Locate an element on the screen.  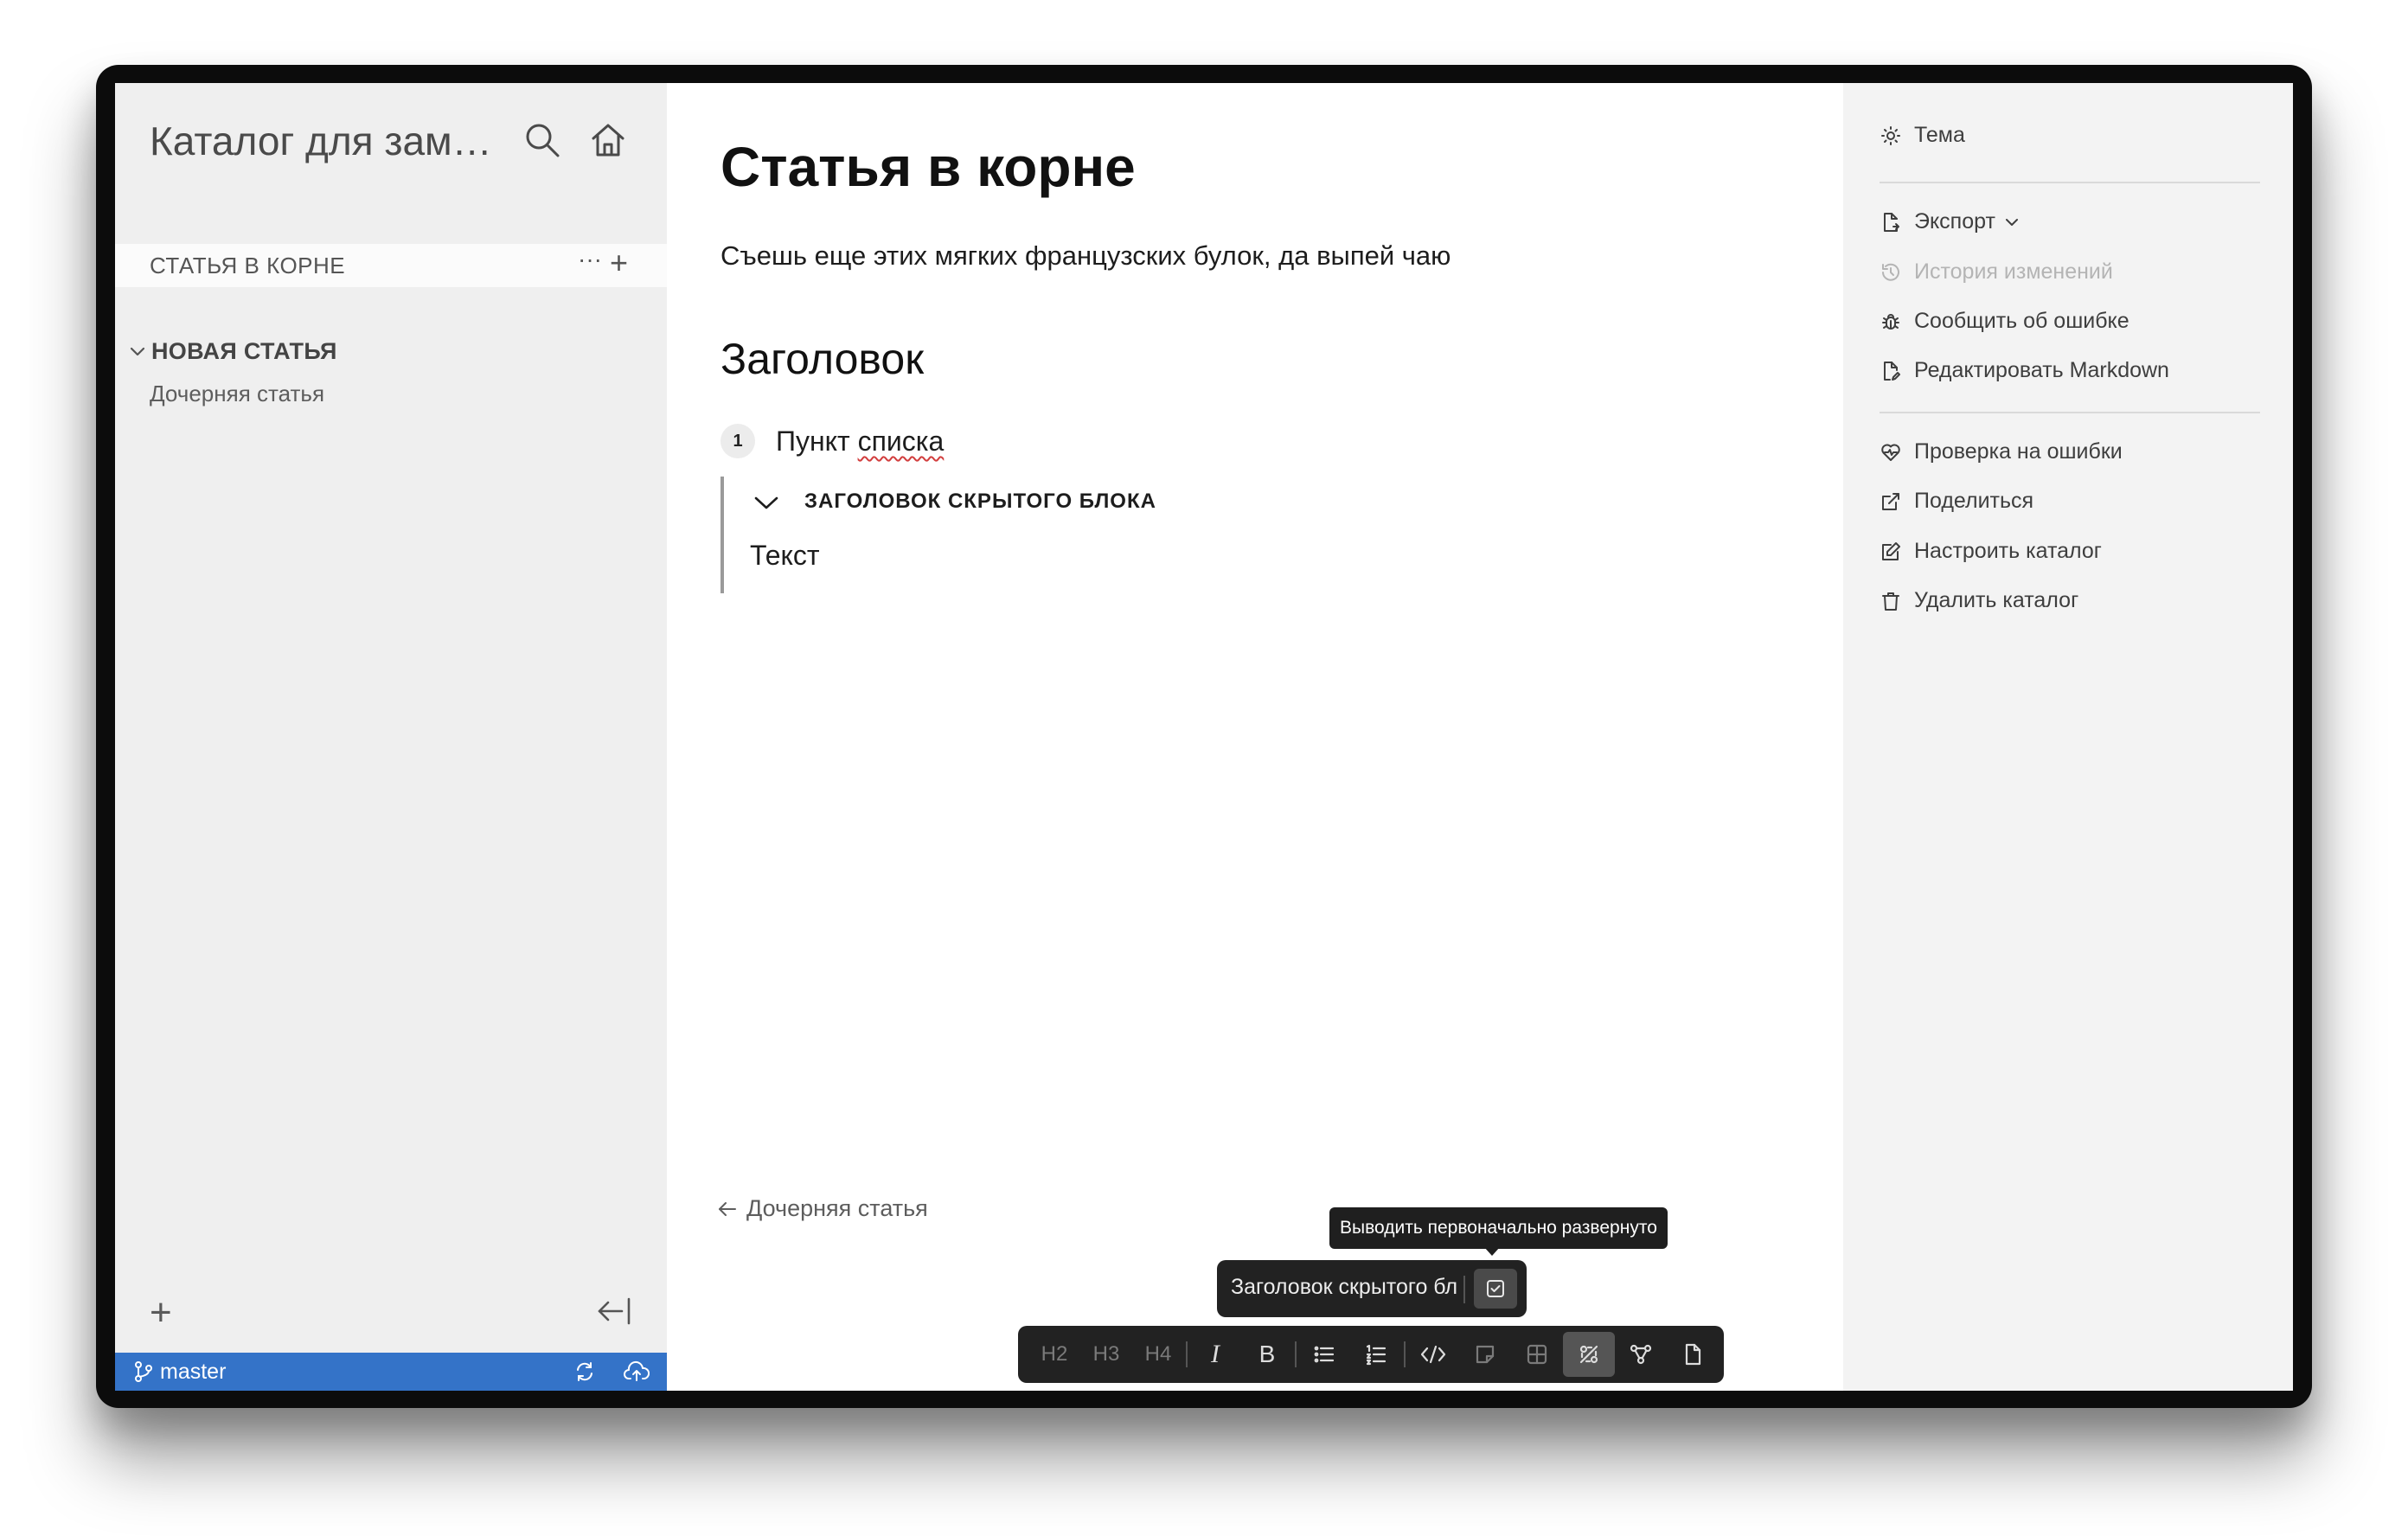
delete-catalog-label: Удалить каталог is located at coordinates (1996, 600).